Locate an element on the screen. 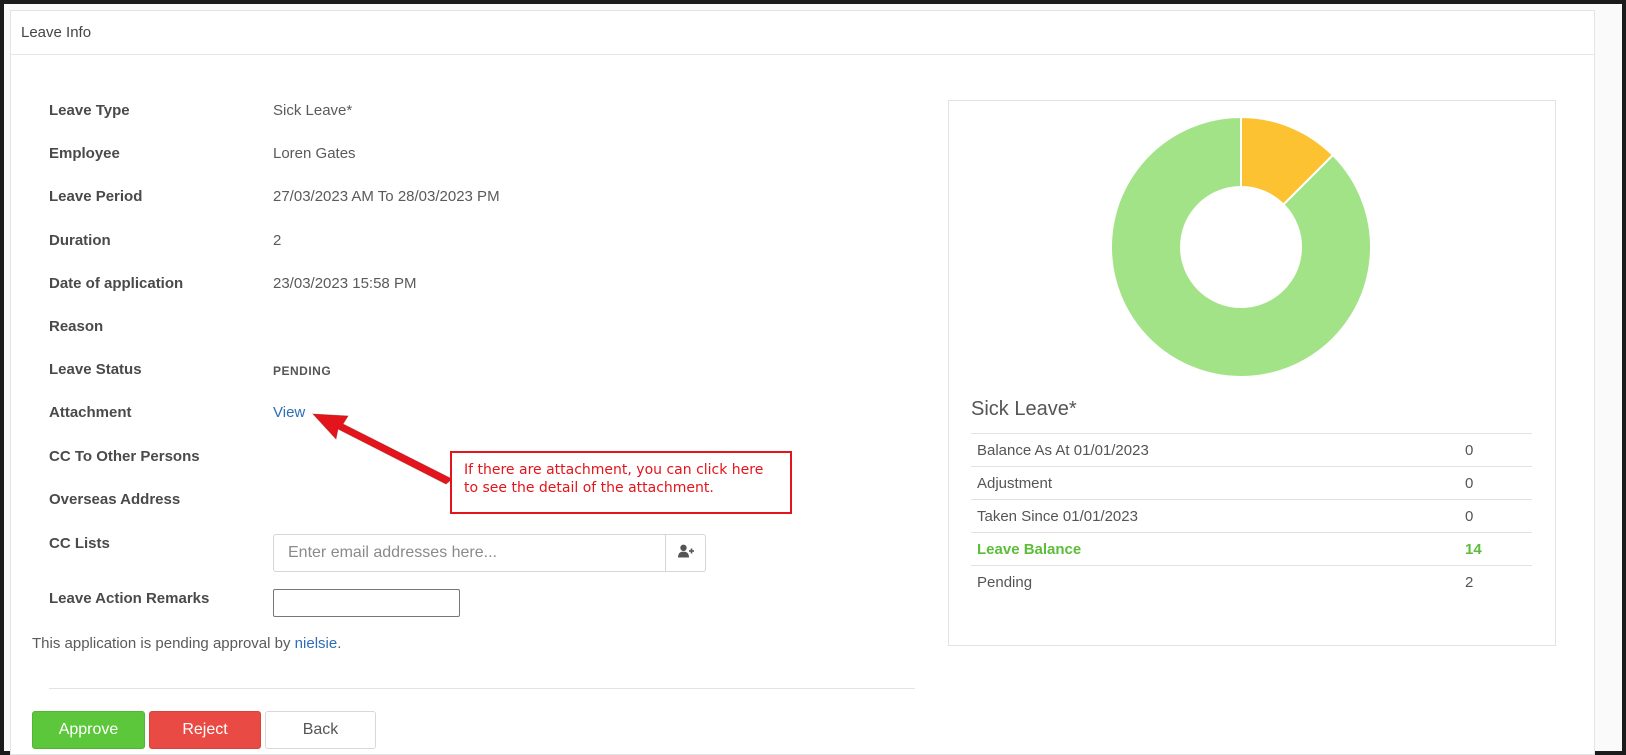  approver-link: nielsie is located at coordinates (316, 643).